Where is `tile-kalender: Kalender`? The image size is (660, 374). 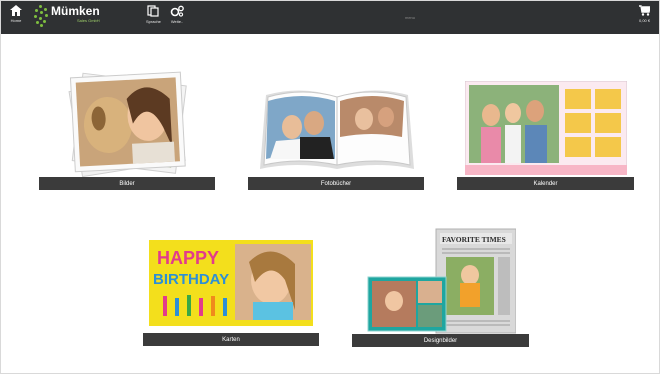 tile-kalender: Kalender is located at coordinates (545, 129).